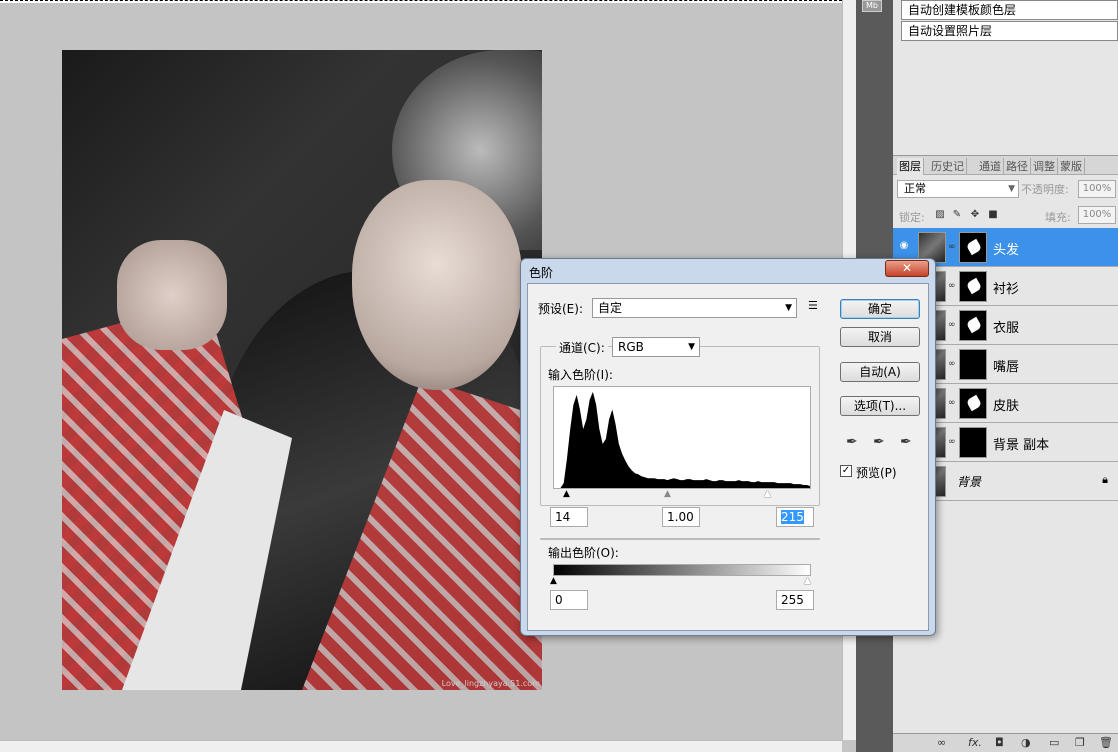 The width and height of the screenshot is (1118, 752). Describe the element at coordinates (1006, 406) in the screenshot. I see `layer-name: 皮肤` at that location.